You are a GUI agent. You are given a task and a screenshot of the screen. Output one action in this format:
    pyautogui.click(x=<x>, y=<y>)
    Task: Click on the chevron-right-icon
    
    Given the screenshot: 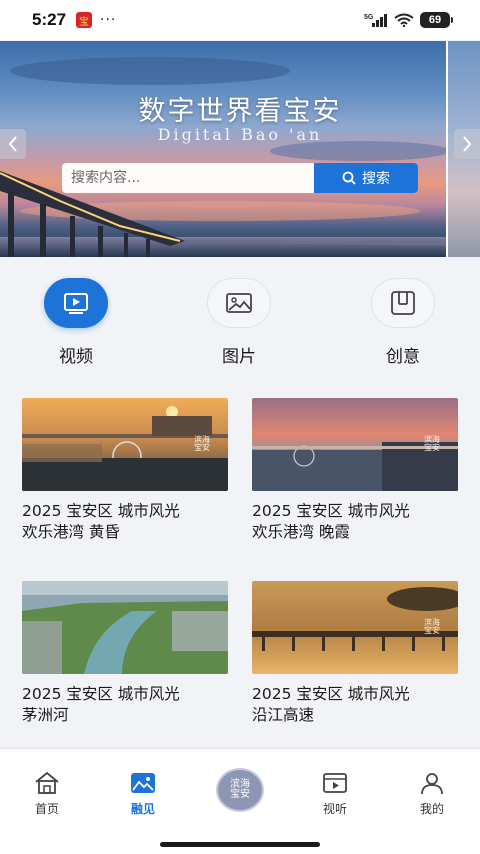 What is the action you would take?
    pyautogui.click(x=467, y=144)
    